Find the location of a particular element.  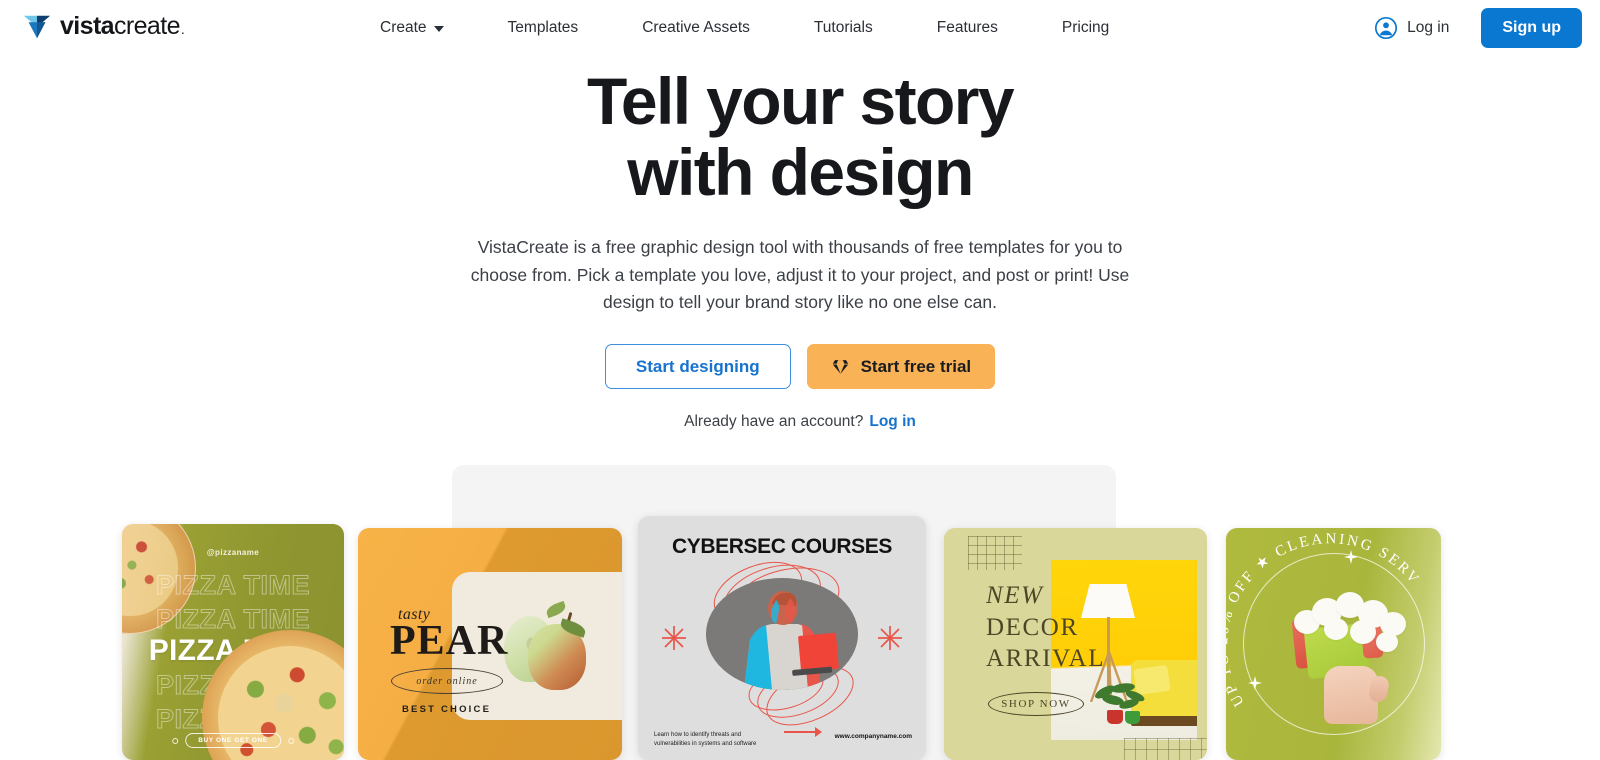

nav-label: Pricing is located at coordinates (1085, 27).